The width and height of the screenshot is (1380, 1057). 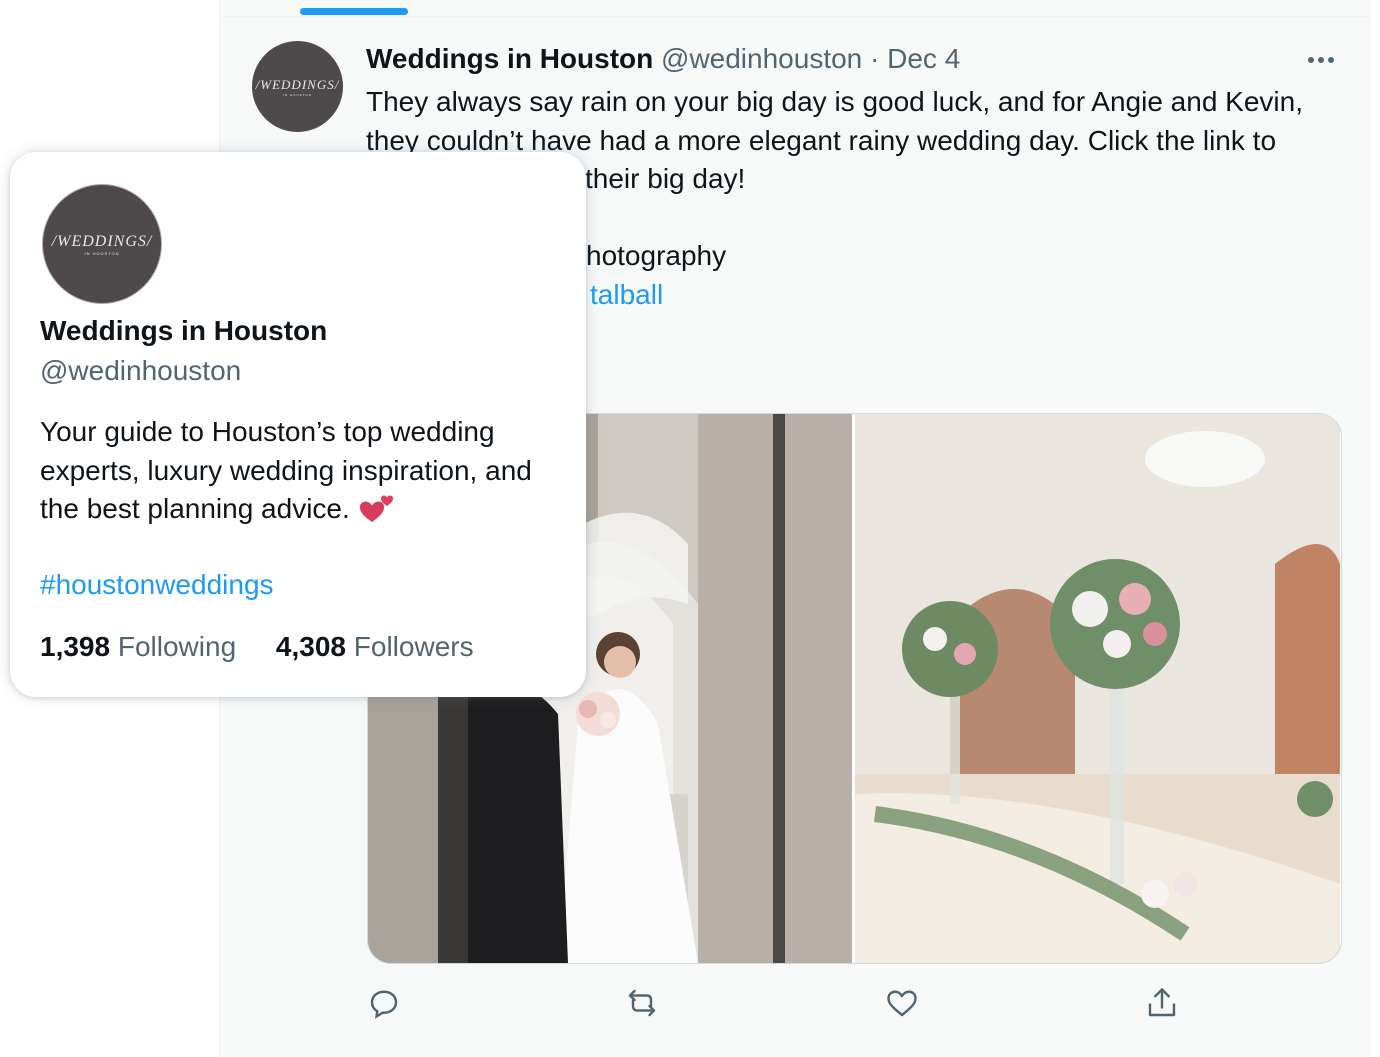 What do you see at coordinates (257, 647) in the screenshot?
I see `profile-stats: 1,398 Following 4,308 Followers` at bounding box center [257, 647].